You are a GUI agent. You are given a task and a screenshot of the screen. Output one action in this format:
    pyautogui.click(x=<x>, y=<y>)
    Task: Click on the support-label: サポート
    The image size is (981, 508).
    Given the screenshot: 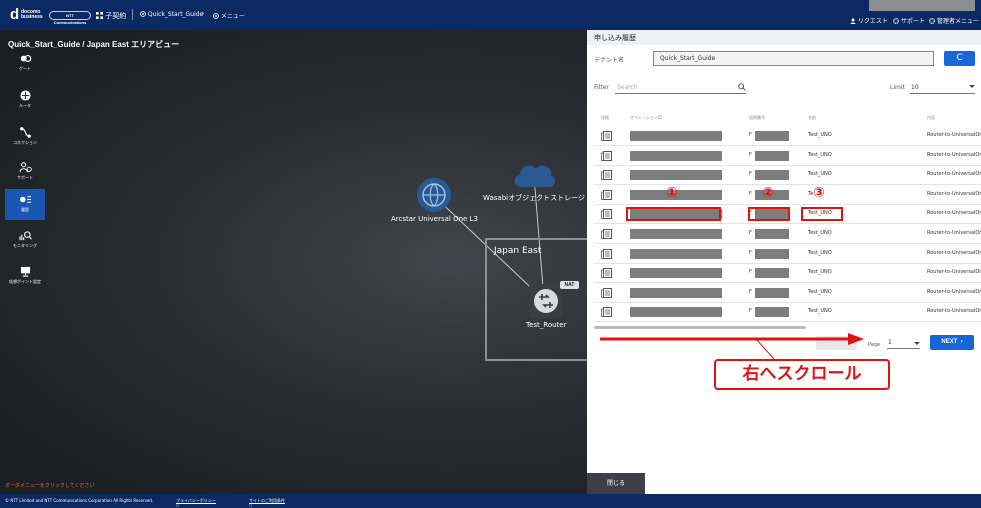 What is the action you would take?
    pyautogui.click(x=912, y=21)
    